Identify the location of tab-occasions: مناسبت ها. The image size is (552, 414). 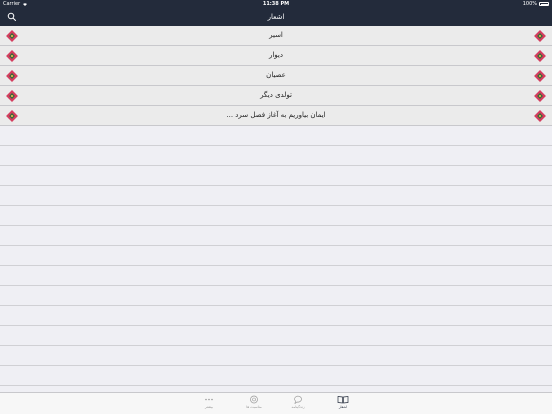
(254, 402).